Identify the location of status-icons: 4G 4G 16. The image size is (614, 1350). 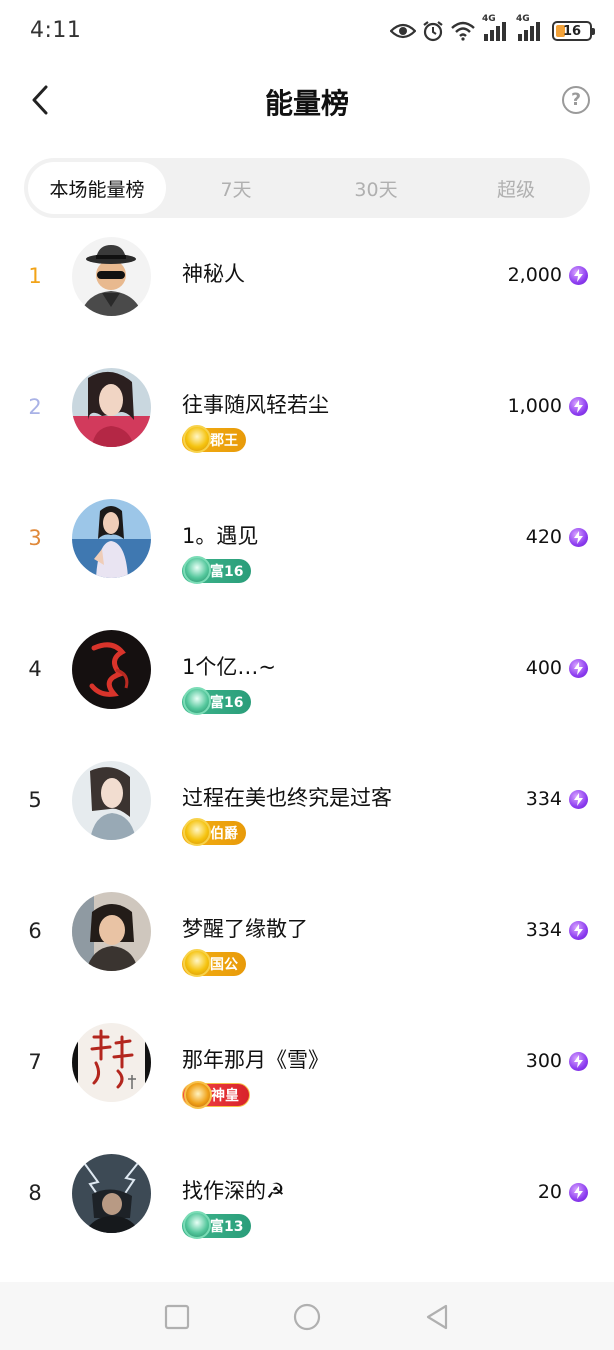
(492, 29).